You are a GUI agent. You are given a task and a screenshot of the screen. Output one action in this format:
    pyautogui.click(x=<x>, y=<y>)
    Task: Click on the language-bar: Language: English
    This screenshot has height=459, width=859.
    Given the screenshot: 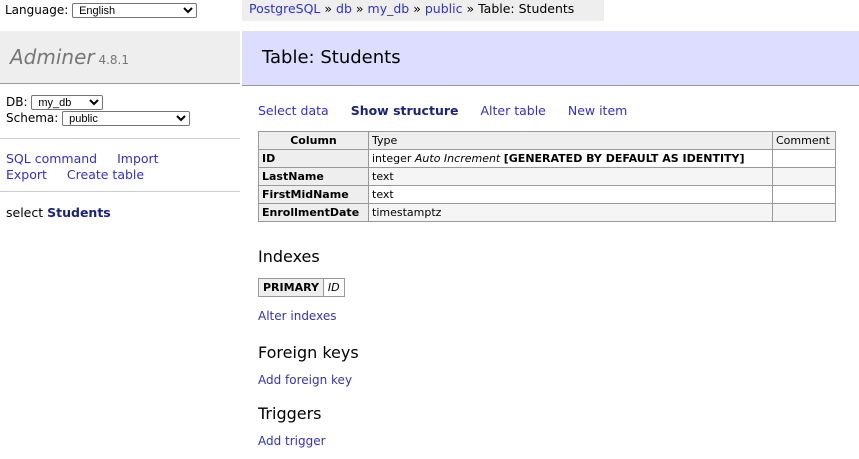 What is the action you would take?
    pyautogui.click(x=120, y=10)
    